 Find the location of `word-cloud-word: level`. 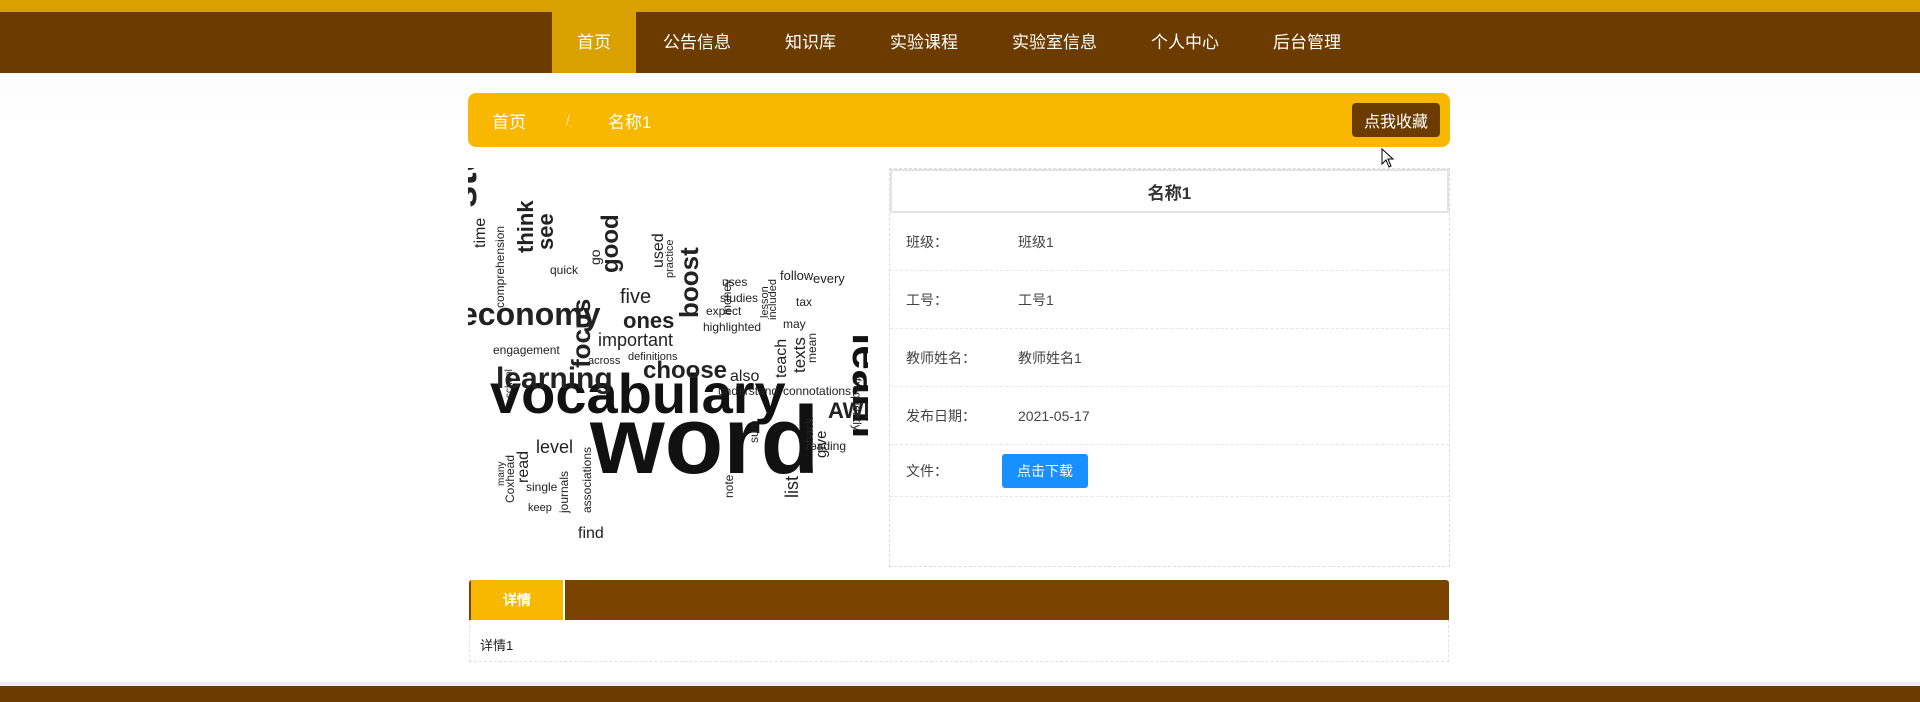

word-cloud-word: level is located at coordinates (554, 447).